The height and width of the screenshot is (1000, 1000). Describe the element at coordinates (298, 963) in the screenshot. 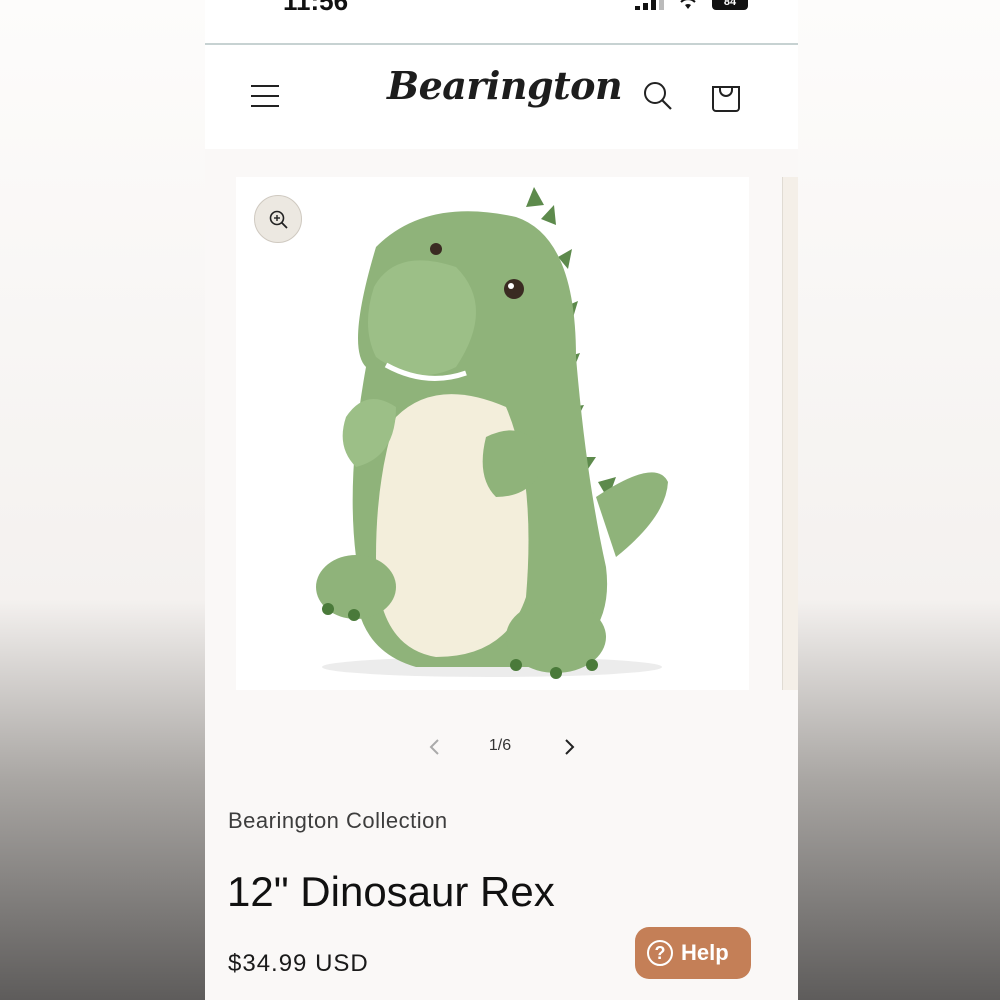

I see `product-price: $34.99 USD` at that location.